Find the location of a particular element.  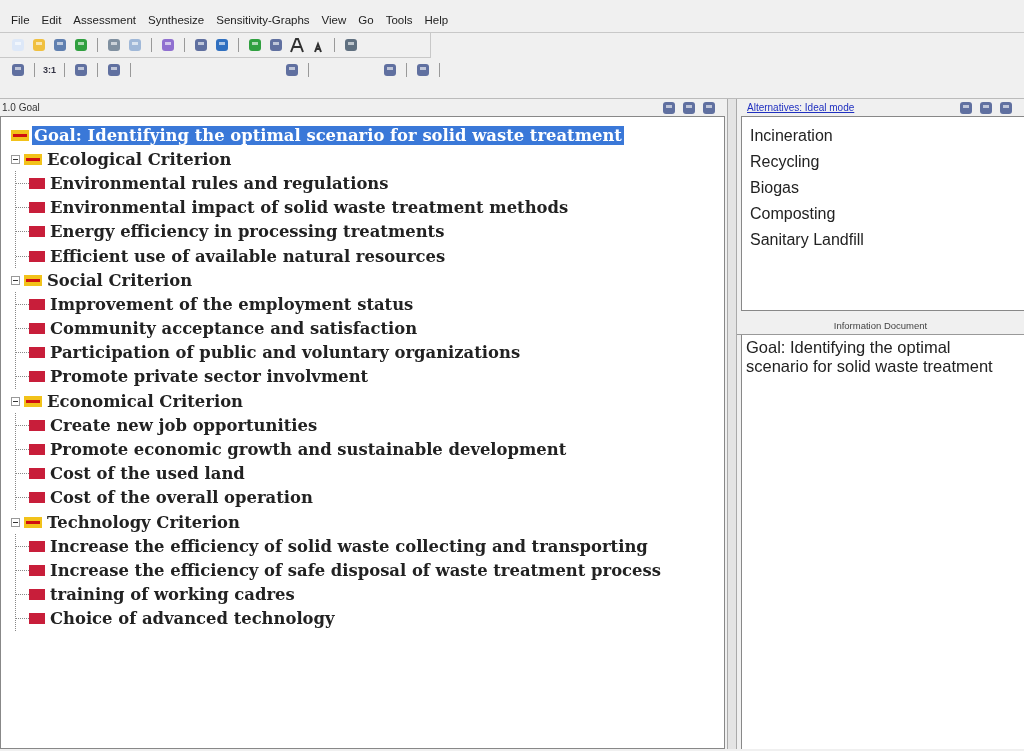

tree-node: Ecological Criterion is located at coordinates (139, 159).